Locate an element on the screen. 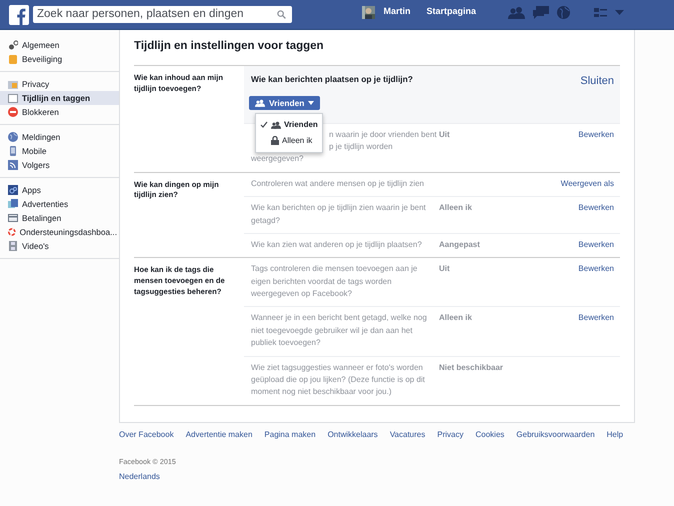 This screenshot has width=674, height=506. film-icon is located at coordinates (13, 246).